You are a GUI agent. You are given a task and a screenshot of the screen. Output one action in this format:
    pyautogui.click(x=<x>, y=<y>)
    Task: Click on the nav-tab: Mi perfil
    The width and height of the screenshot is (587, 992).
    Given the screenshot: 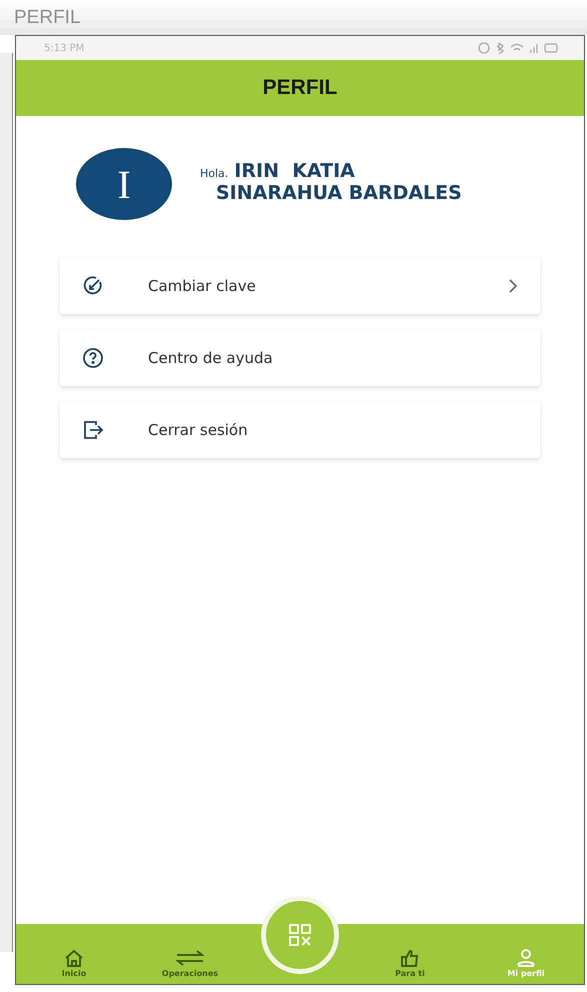 What is the action you would take?
    pyautogui.click(x=526, y=963)
    